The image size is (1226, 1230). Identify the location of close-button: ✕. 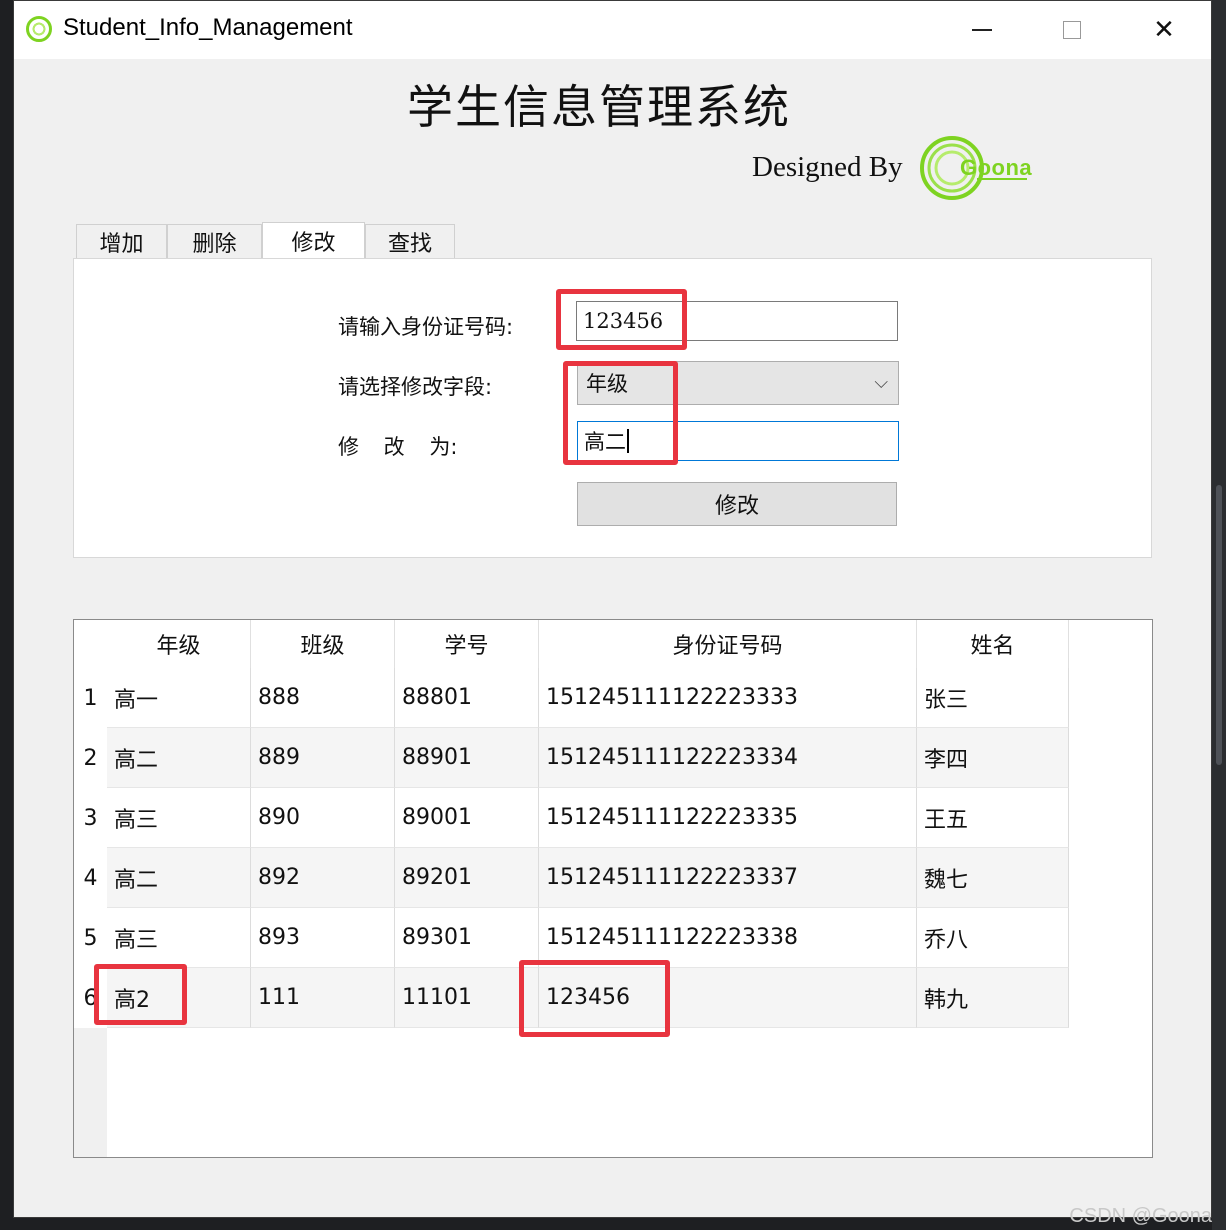
(1164, 30).